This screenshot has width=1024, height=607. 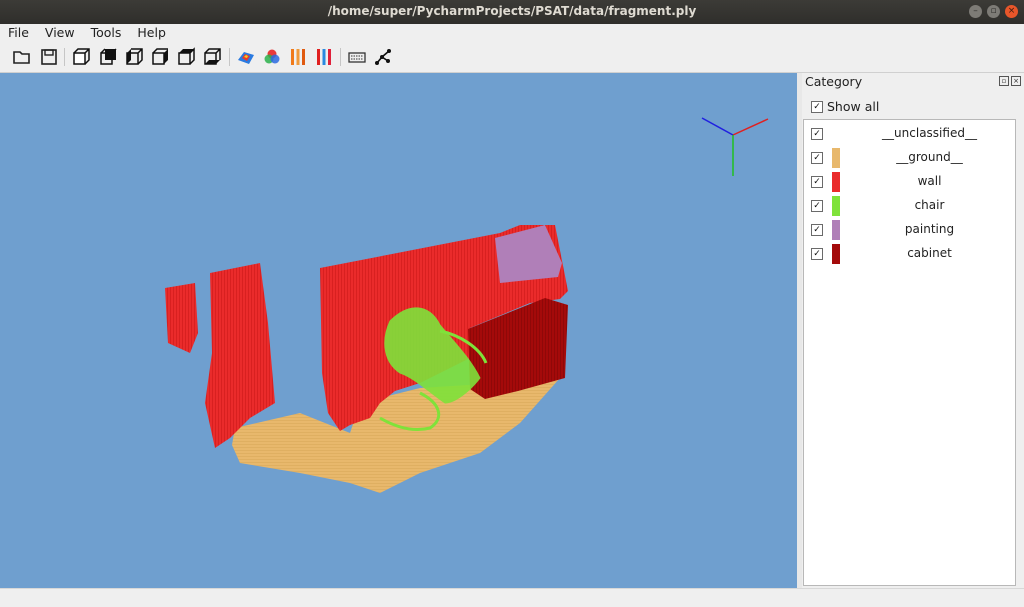 I want to click on minimize-button: –, so click(x=975, y=11).